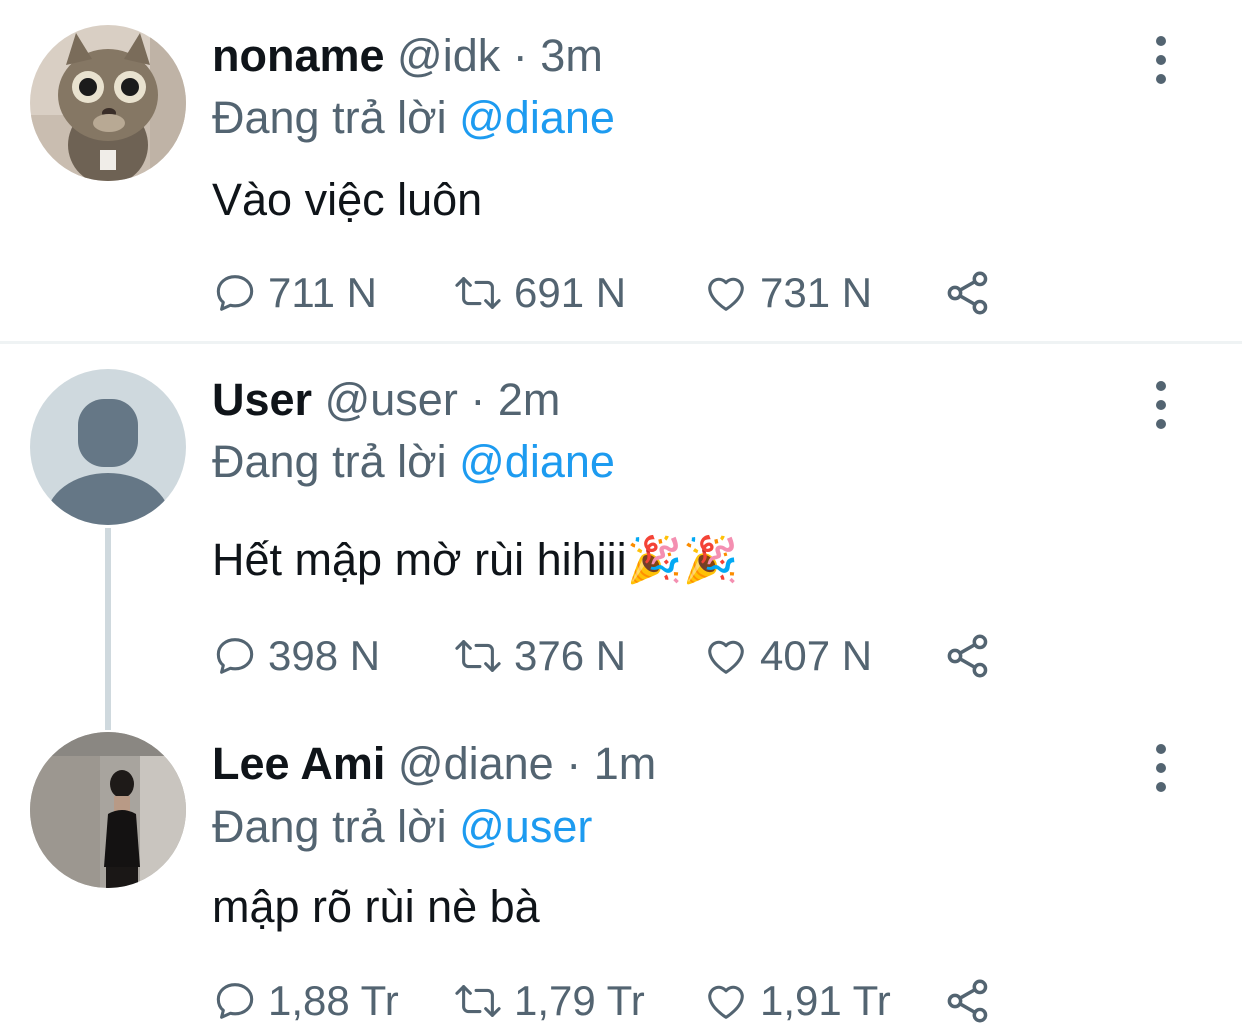 This screenshot has width=1242, height=1027. I want to click on retweet-button: 691 N, so click(539, 293).